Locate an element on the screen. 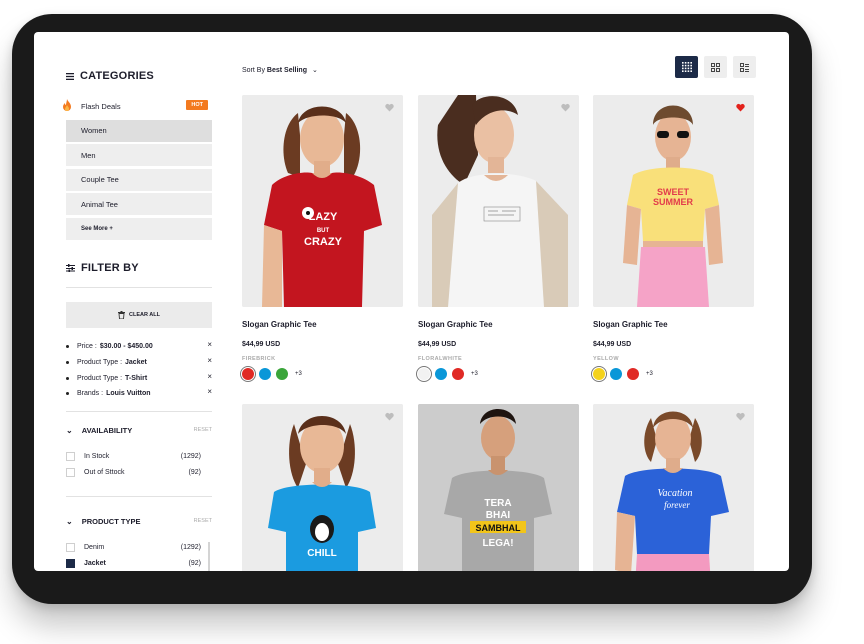 Image resolution: width=864 pixels, height=644 pixels. option-label: Jacket is located at coordinates (95, 563).